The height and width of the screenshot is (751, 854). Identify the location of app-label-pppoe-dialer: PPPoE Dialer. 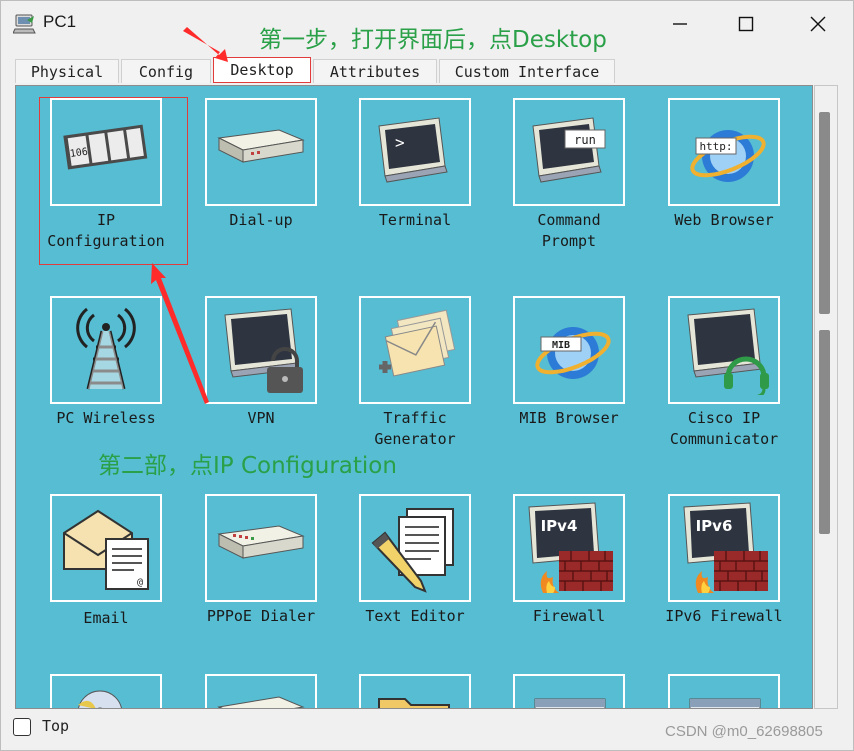
(261, 616).